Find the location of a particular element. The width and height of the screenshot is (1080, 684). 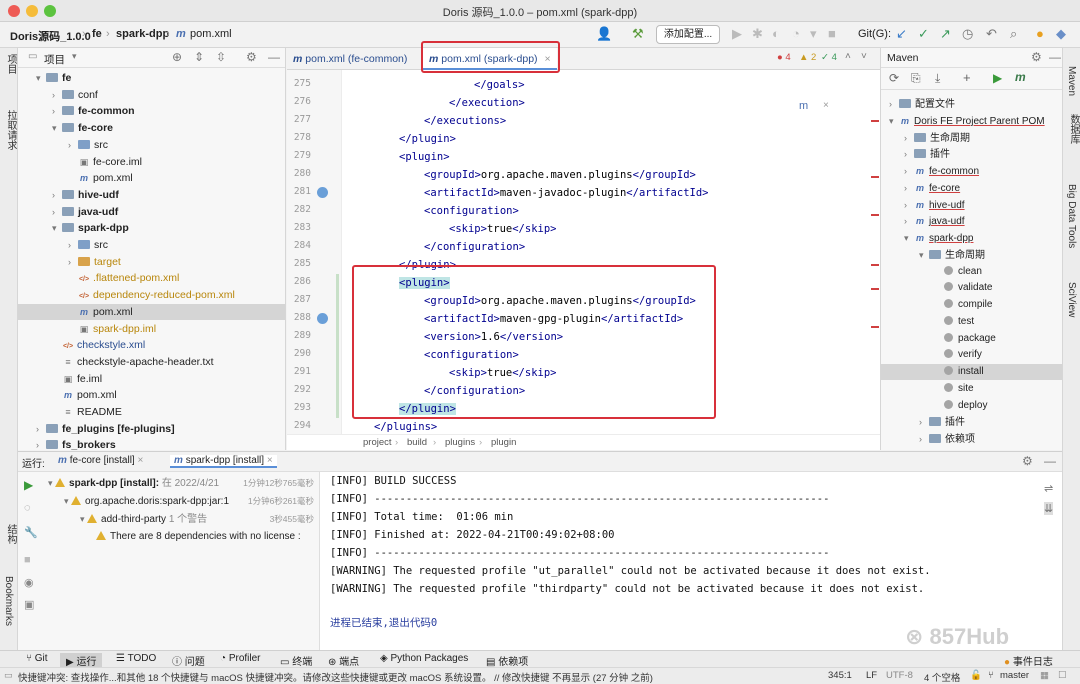

execute-goal-icon: m is located at coordinates (1020, 77).